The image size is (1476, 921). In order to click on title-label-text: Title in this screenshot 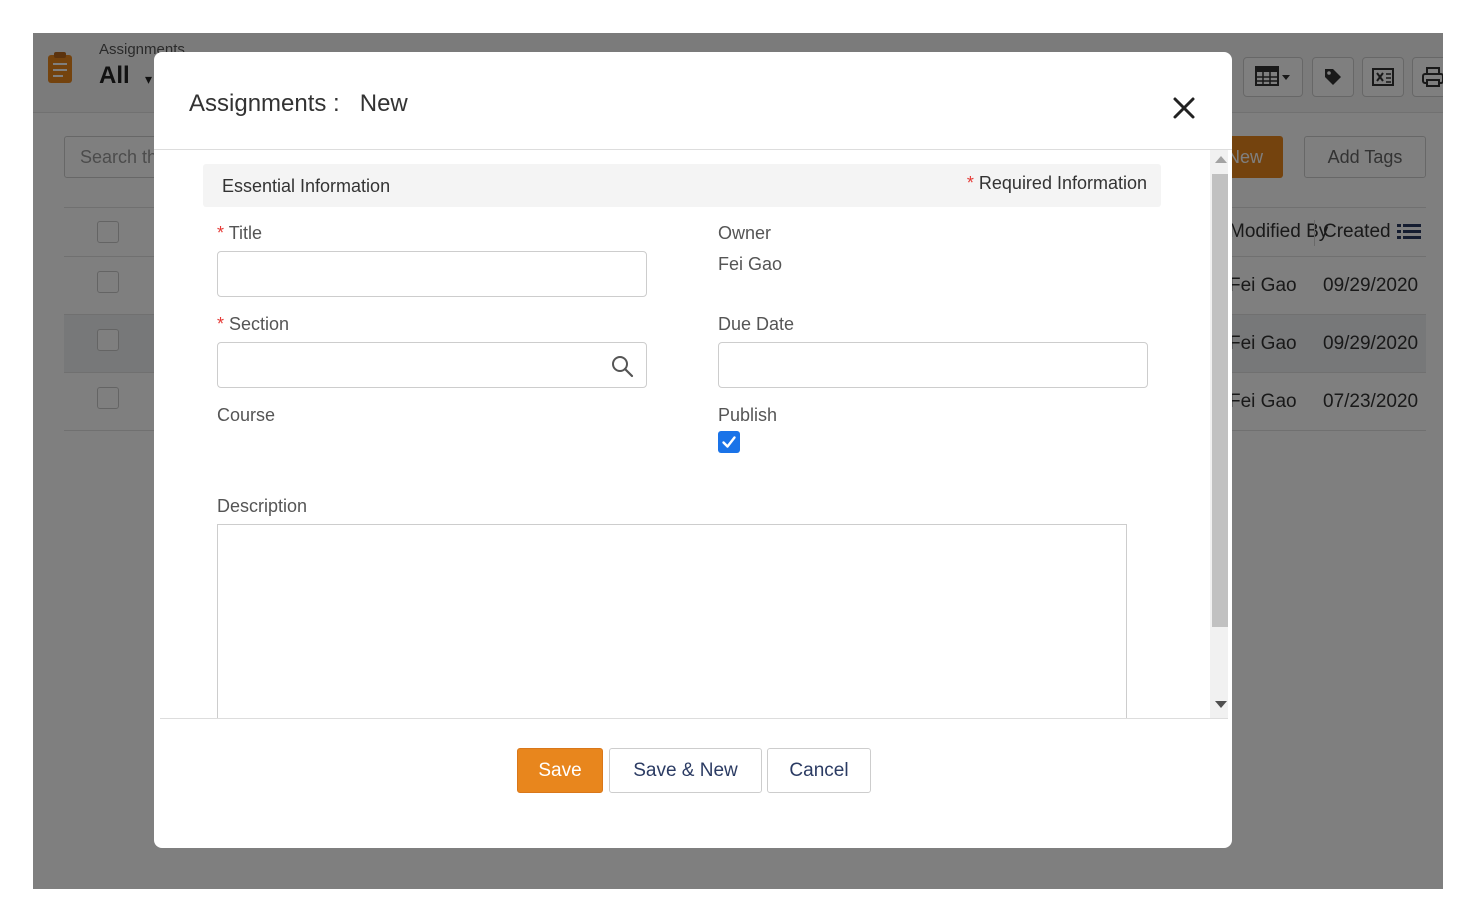, I will do `click(245, 233)`.